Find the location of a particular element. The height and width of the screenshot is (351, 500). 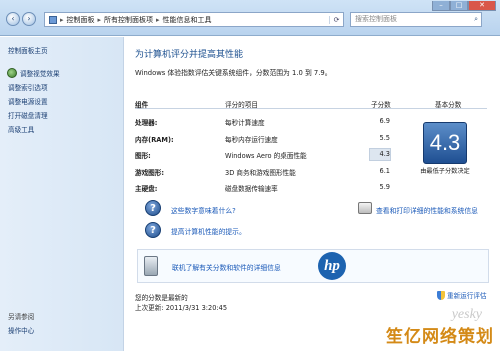

maximize-button: □ is located at coordinates (459, 6).